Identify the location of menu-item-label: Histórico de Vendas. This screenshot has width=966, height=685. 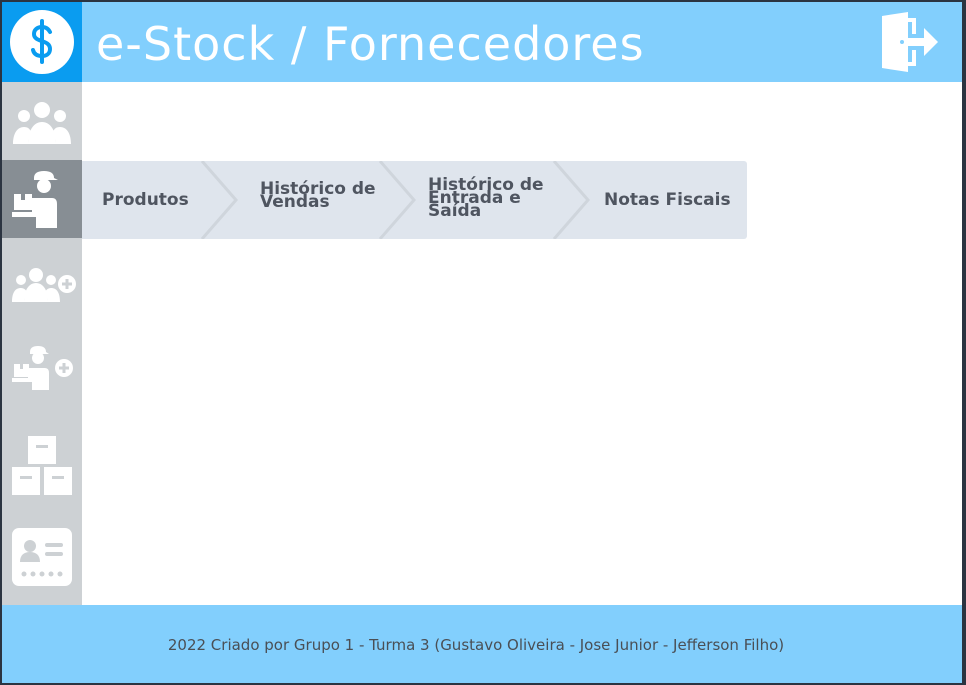
(318, 195).